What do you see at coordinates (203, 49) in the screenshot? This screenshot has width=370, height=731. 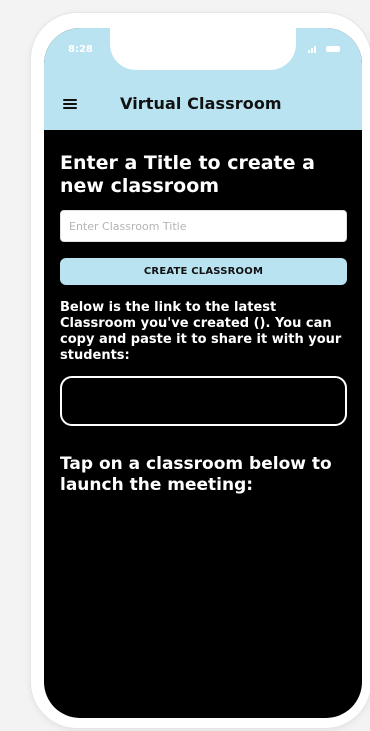 I see `phone-notch` at bounding box center [203, 49].